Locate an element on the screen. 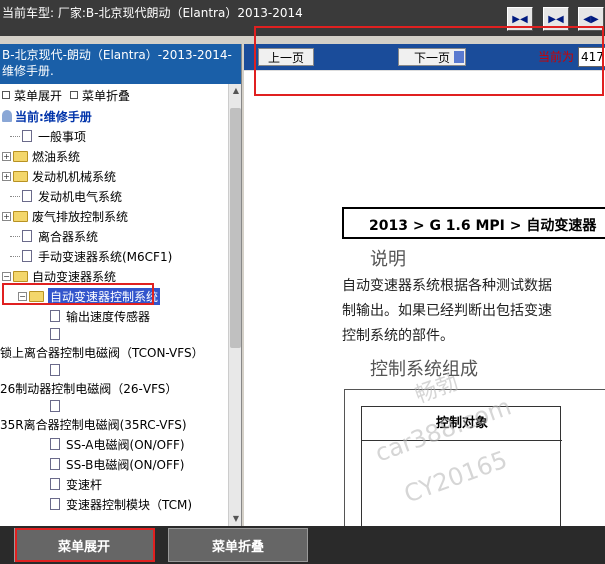 Image resolution: width=605 pixels, height=564 pixels. doc-heading: 说明 is located at coordinates (388, 259).